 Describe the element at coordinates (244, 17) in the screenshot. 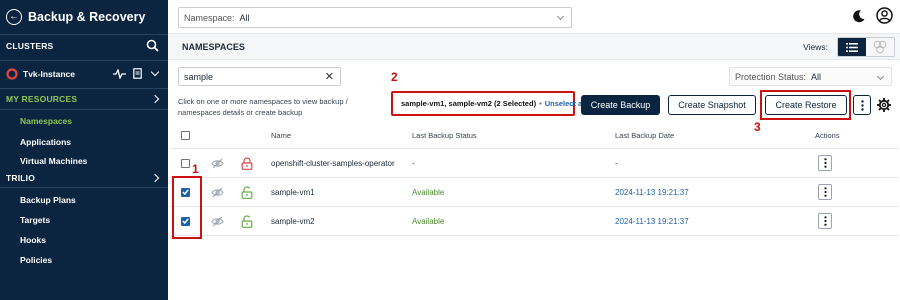

I see `namespace-value: All` at that location.